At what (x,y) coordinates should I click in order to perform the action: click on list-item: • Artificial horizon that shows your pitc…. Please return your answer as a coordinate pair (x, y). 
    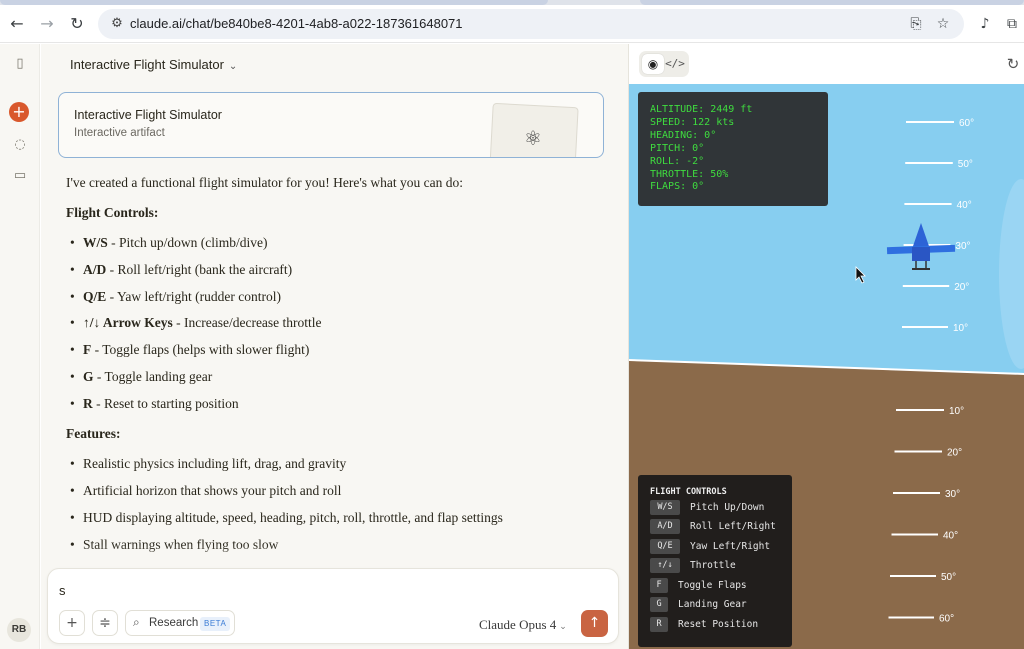
    Looking at the image, I should click on (206, 490).